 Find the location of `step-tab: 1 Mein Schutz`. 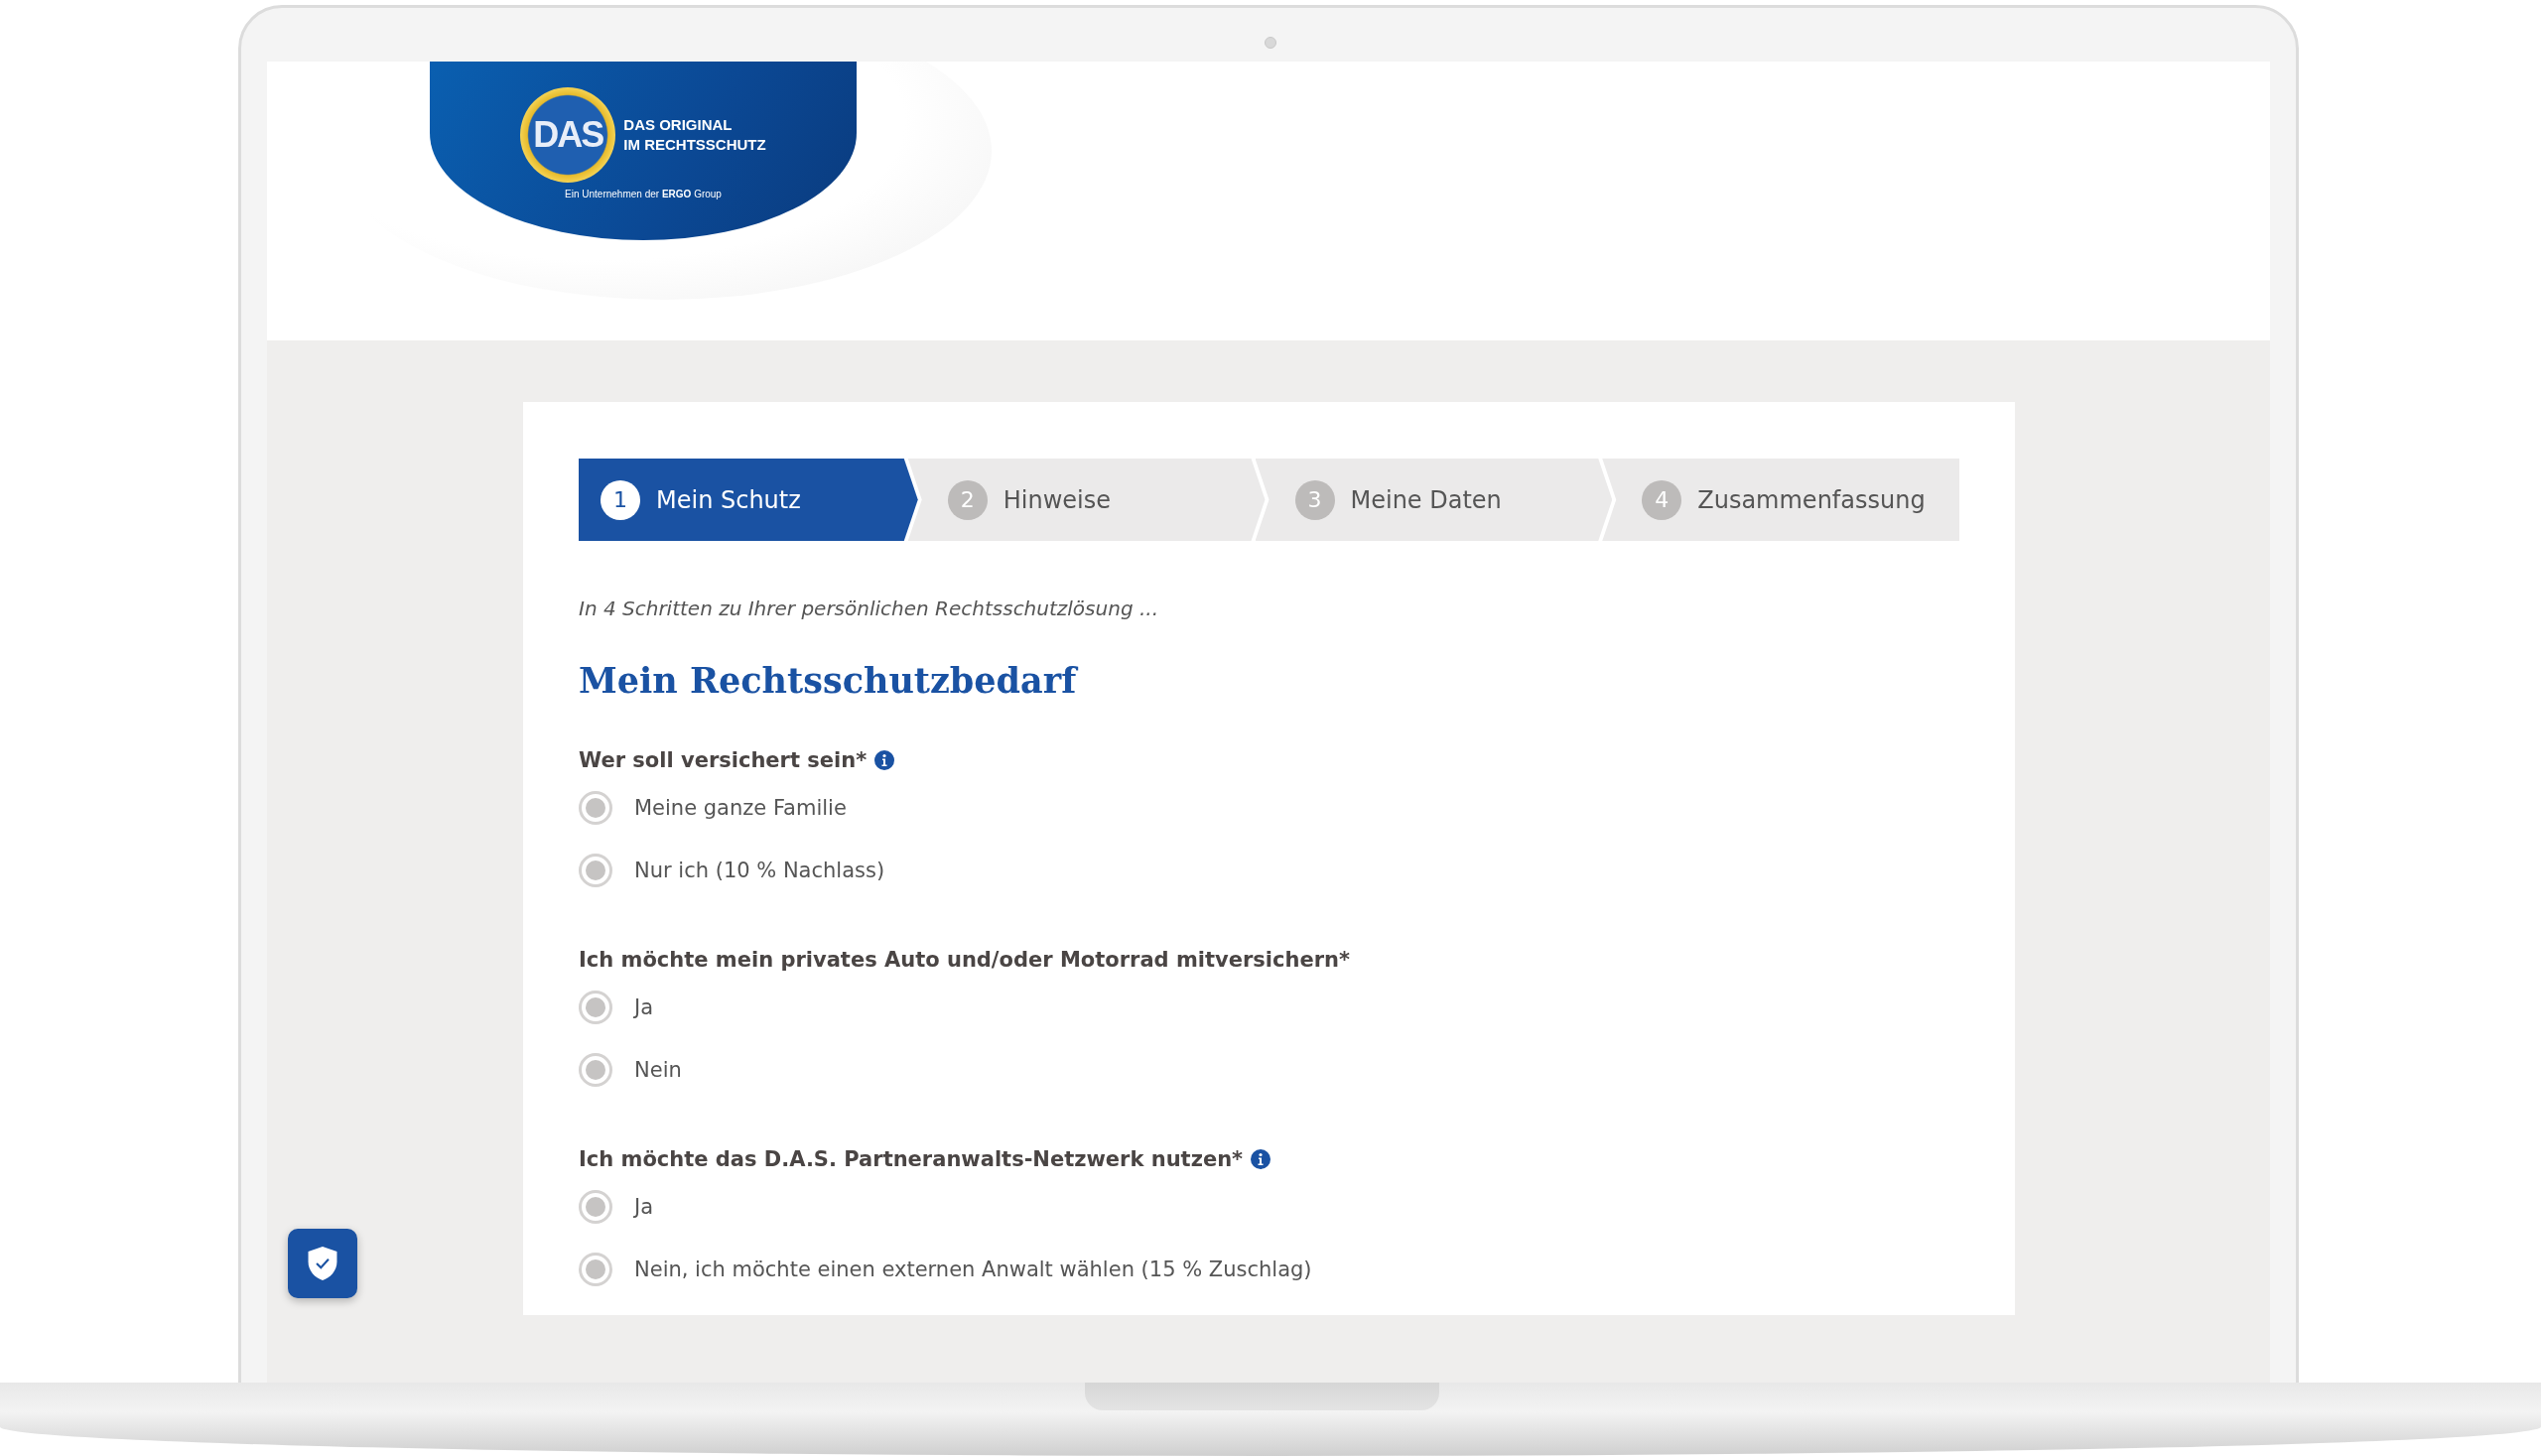

step-tab: 1 Mein Schutz is located at coordinates (748, 500).